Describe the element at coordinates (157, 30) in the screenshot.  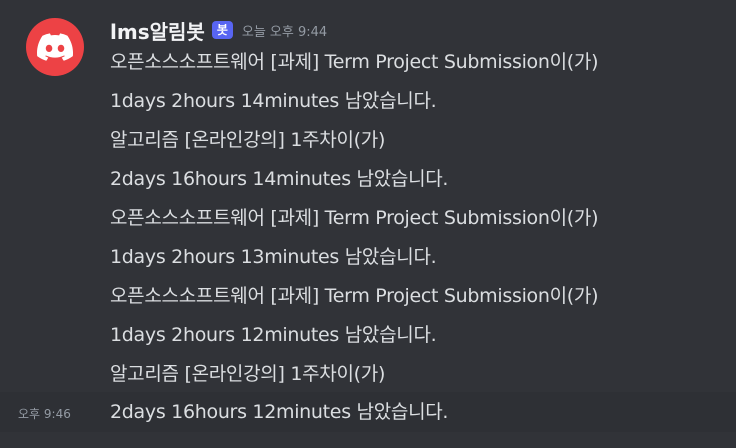
I see `author-name: lms알림봇` at that location.